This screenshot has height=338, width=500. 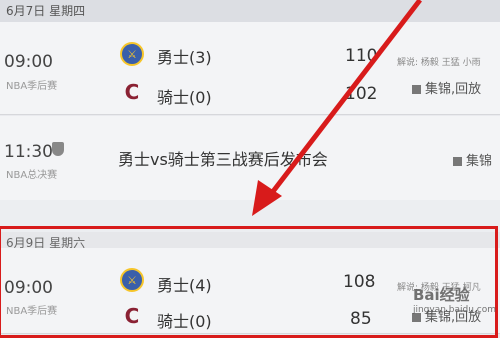 I want to click on watermark: Bai经验 jingyan.baidu.com, so click(x=454, y=300).